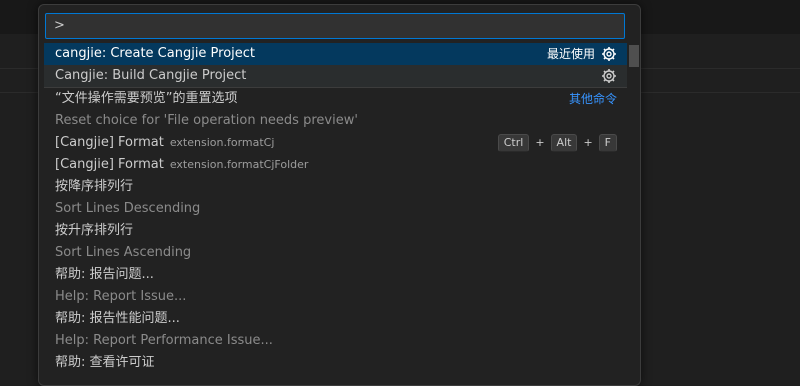 This screenshot has width=800, height=386. What do you see at coordinates (151, 75) in the screenshot?
I see `command-label: Cangjie: Build Cangjie Project` at bounding box center [151, 75].